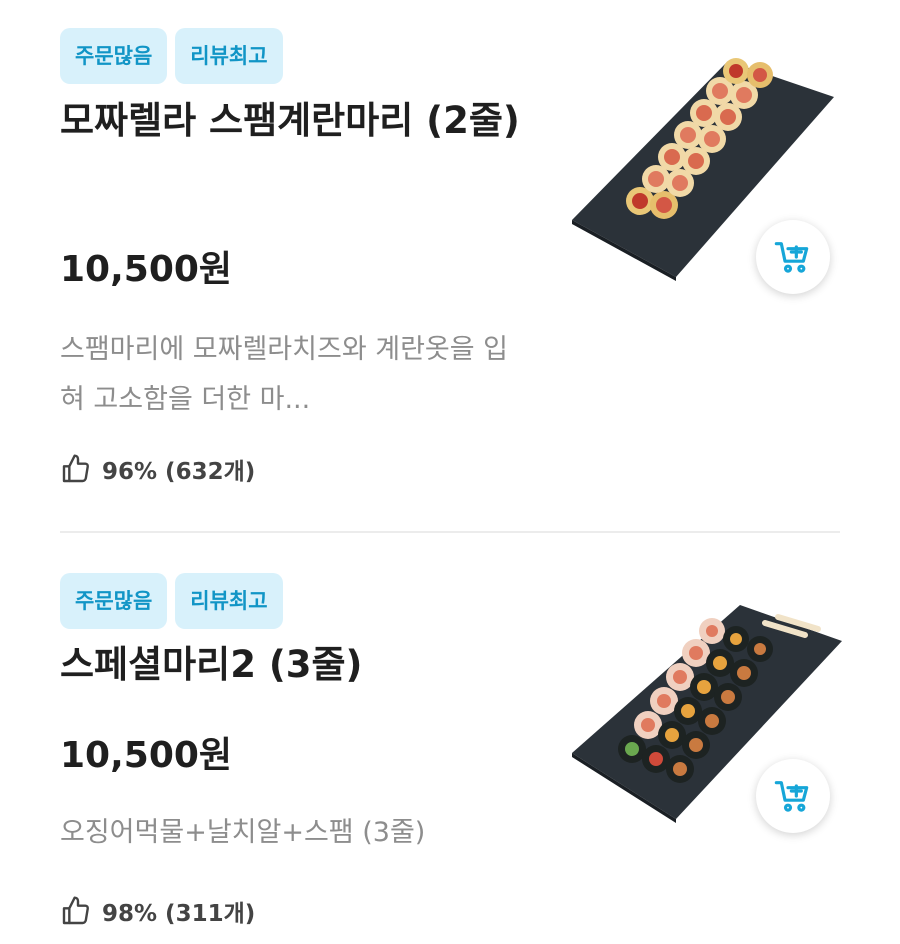  What do you see at coordinates (179, 472) in the screenshot?
I see `rating-text: 96% (632개)` at bounding box center [179, 472].